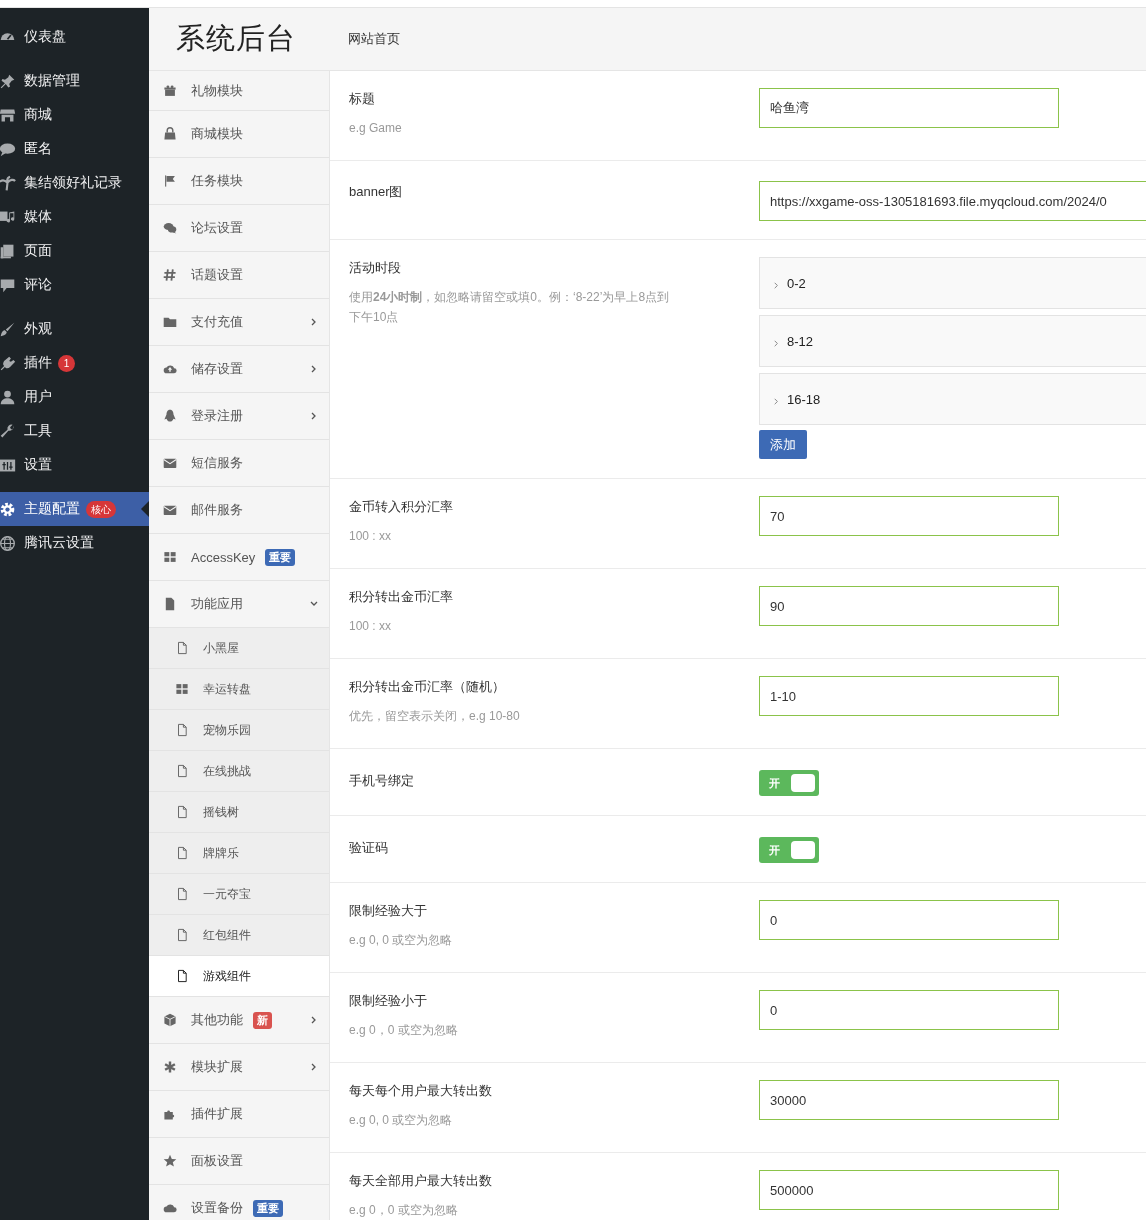  I want to click on field-hint: 使用24小时制，如忽略请留空或填0。例：‘8-22’为早上8点到下午10点, so click(510, 307).